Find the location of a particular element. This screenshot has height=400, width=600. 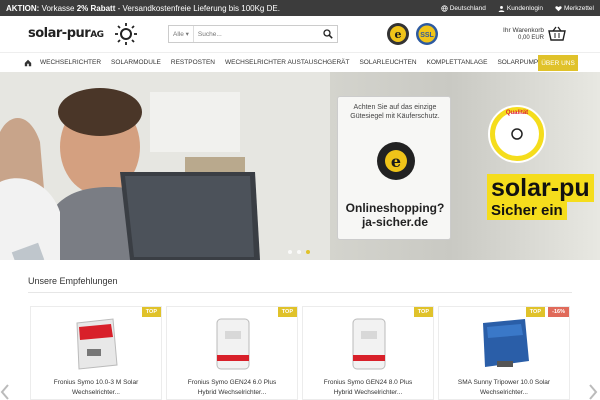

sun-icon is located at coordinates (126, 34).